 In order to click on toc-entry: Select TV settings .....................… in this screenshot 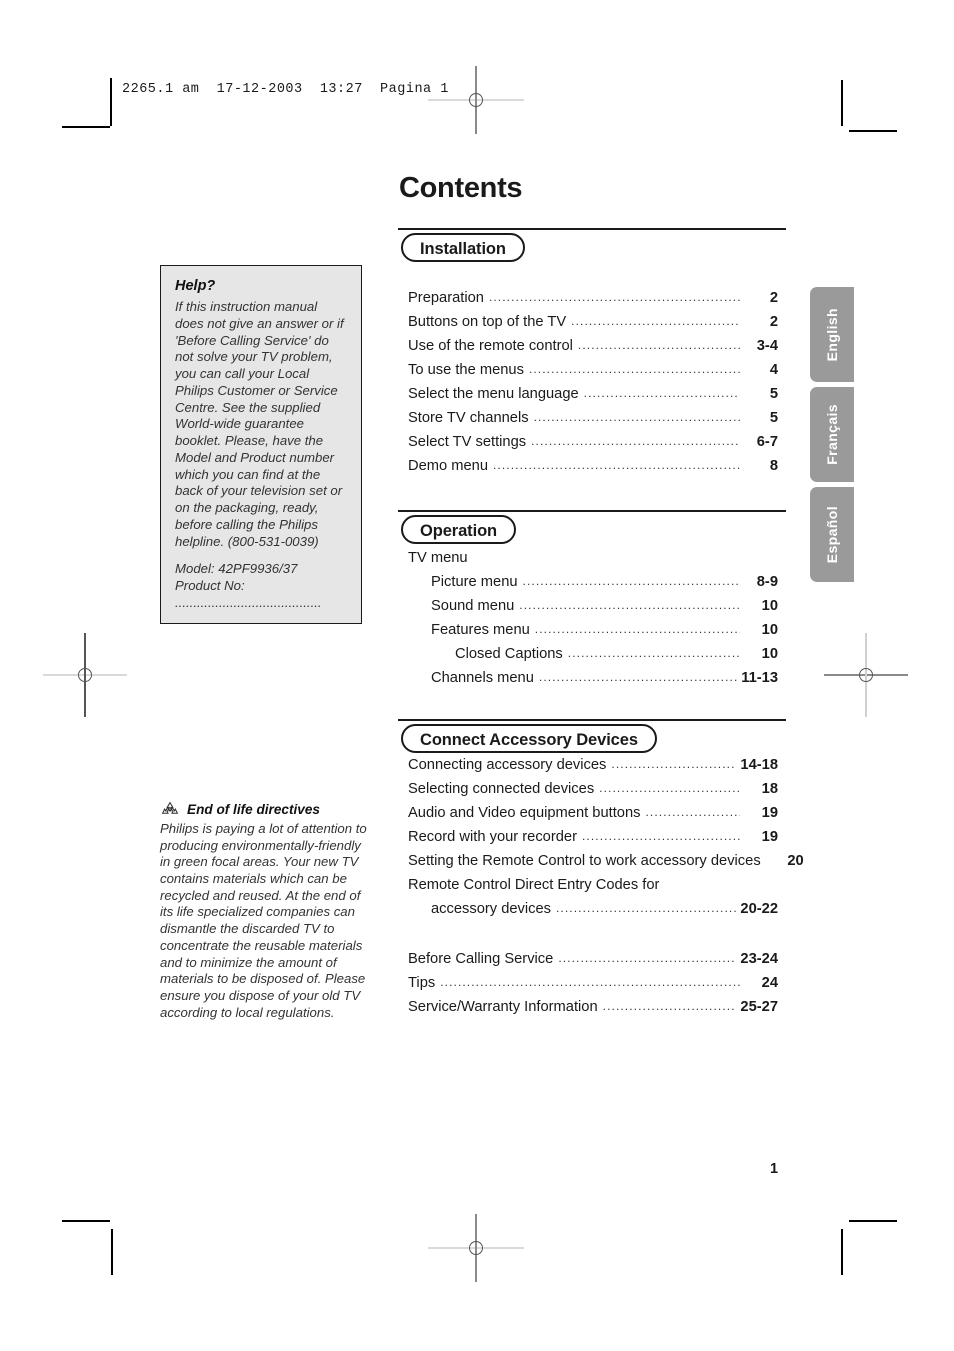, I will do `click(593, 446)`.